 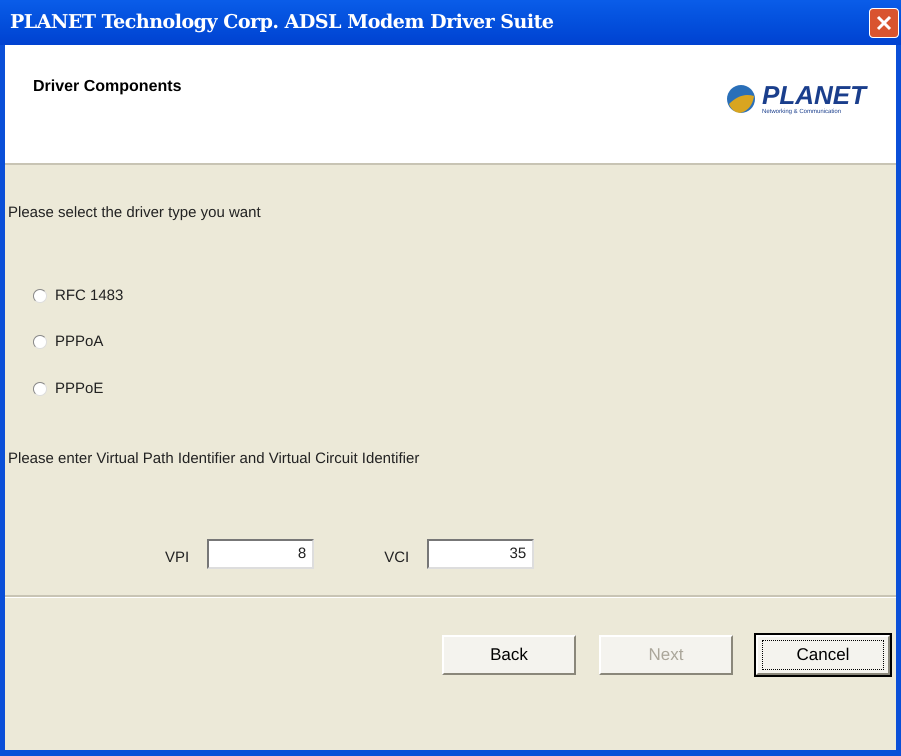 I want to click on instruction-text: Please select the driver type you want, so click(x=135, y=213).